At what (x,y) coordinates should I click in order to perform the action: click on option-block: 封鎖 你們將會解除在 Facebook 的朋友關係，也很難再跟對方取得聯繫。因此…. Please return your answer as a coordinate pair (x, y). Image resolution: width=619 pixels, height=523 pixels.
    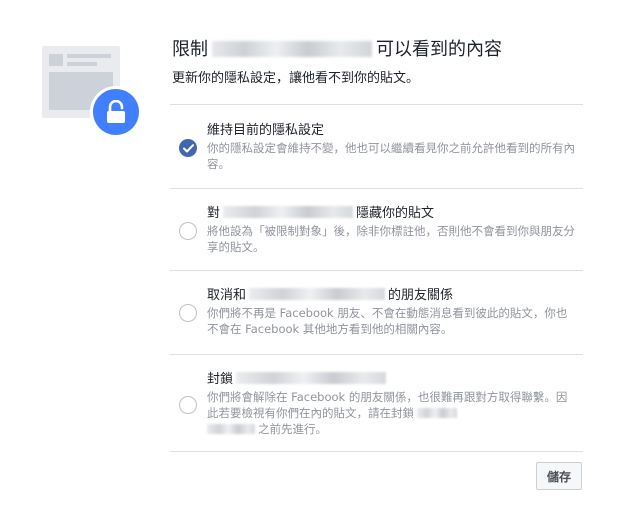
    Looking at the image, I should click on (376, 403).